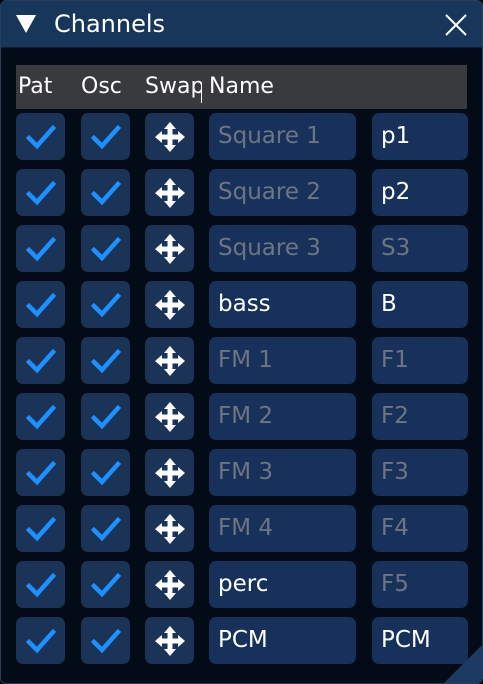 This screenshot has width=483, height=684. I want to click on channel-row: Square 1 p1, so click(241, 137).